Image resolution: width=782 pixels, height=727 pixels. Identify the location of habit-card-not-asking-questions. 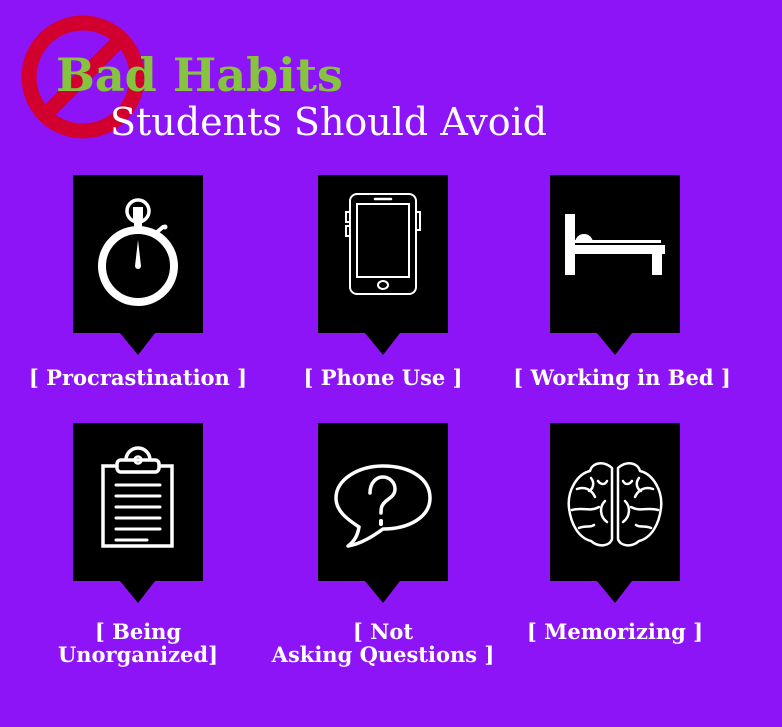
(383, 513).